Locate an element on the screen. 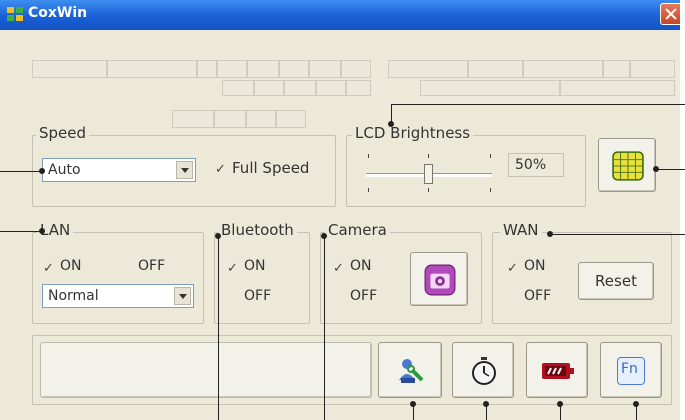 The height and width of the screenshot is (420, 685). speed-label: Speed is located at coordinates (63, 133).